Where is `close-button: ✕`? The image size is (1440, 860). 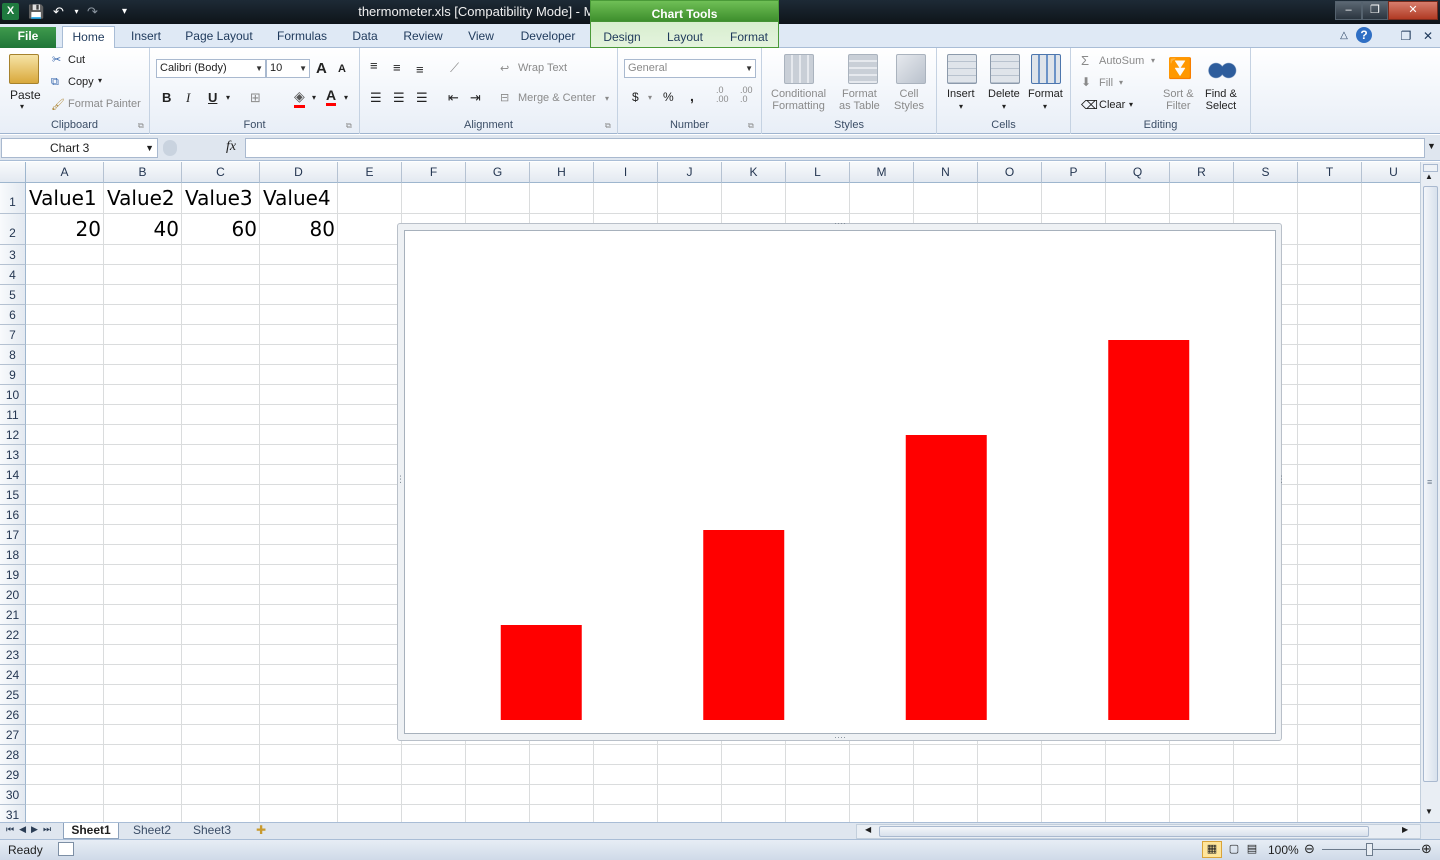 close-button: ✕ is located at coordinates (1413, 10).